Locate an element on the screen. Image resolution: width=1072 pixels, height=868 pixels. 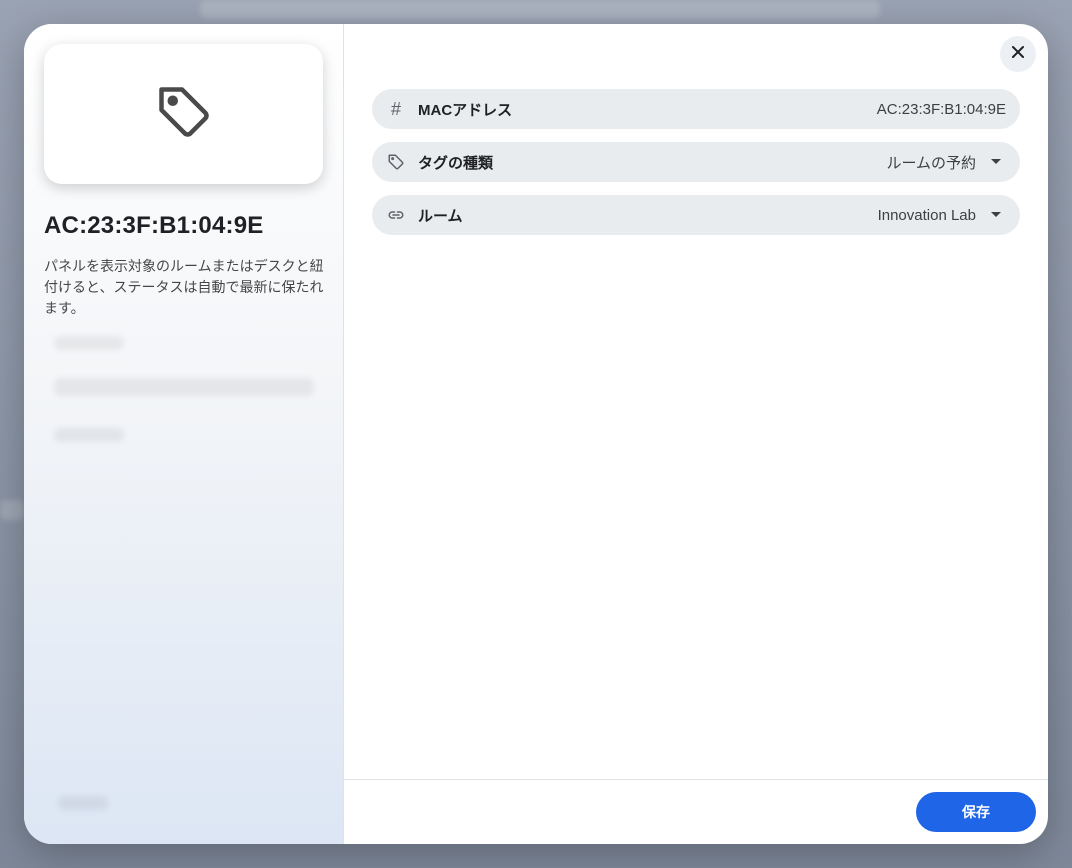
field-label: ルーム is located at coordinates (440, 216).